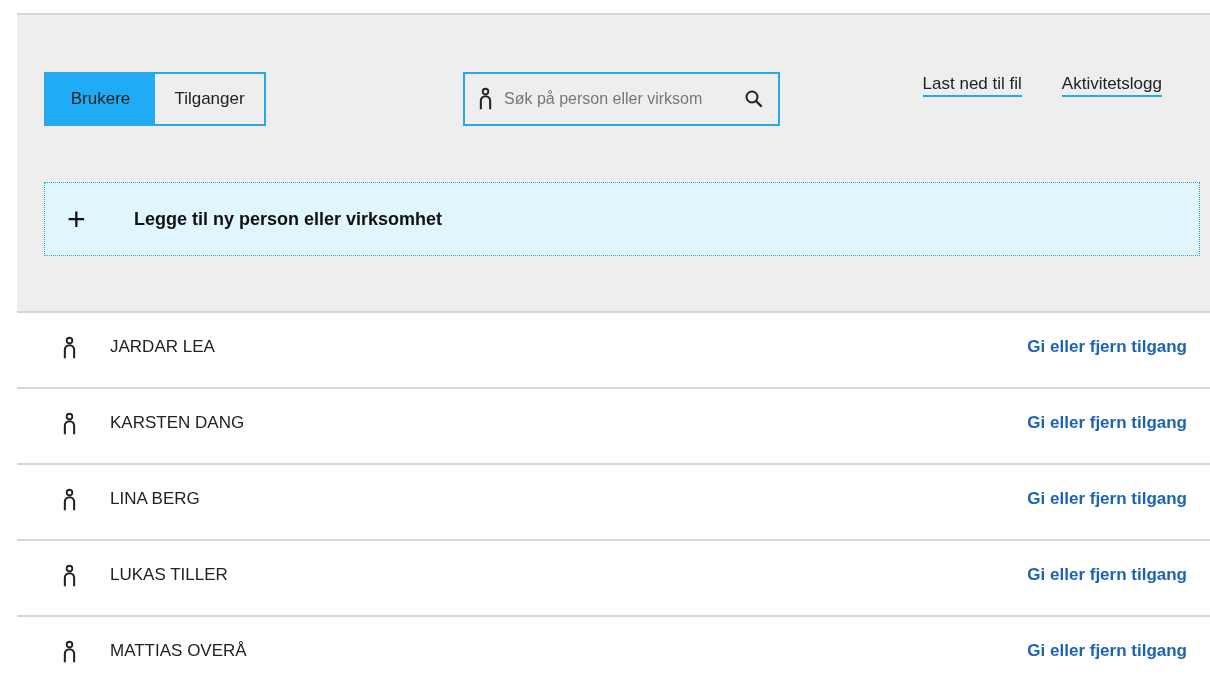 The height and width of the screenshot is (690, 1210). What do you see at coordinates (1111, 85) in the screenshot?
I see `toolbar-link: Aktivitetslogg` at bounding box center [1111, 85].